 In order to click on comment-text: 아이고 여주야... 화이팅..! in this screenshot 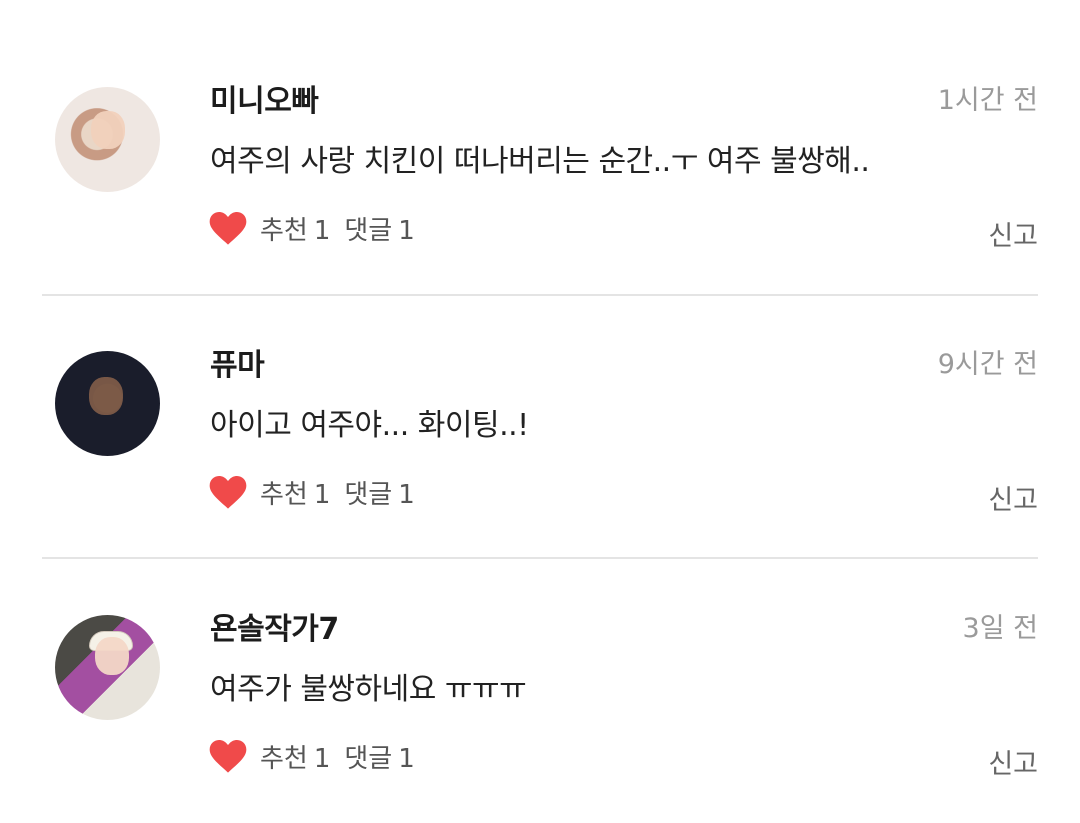, I will do `click(369, 425)`.